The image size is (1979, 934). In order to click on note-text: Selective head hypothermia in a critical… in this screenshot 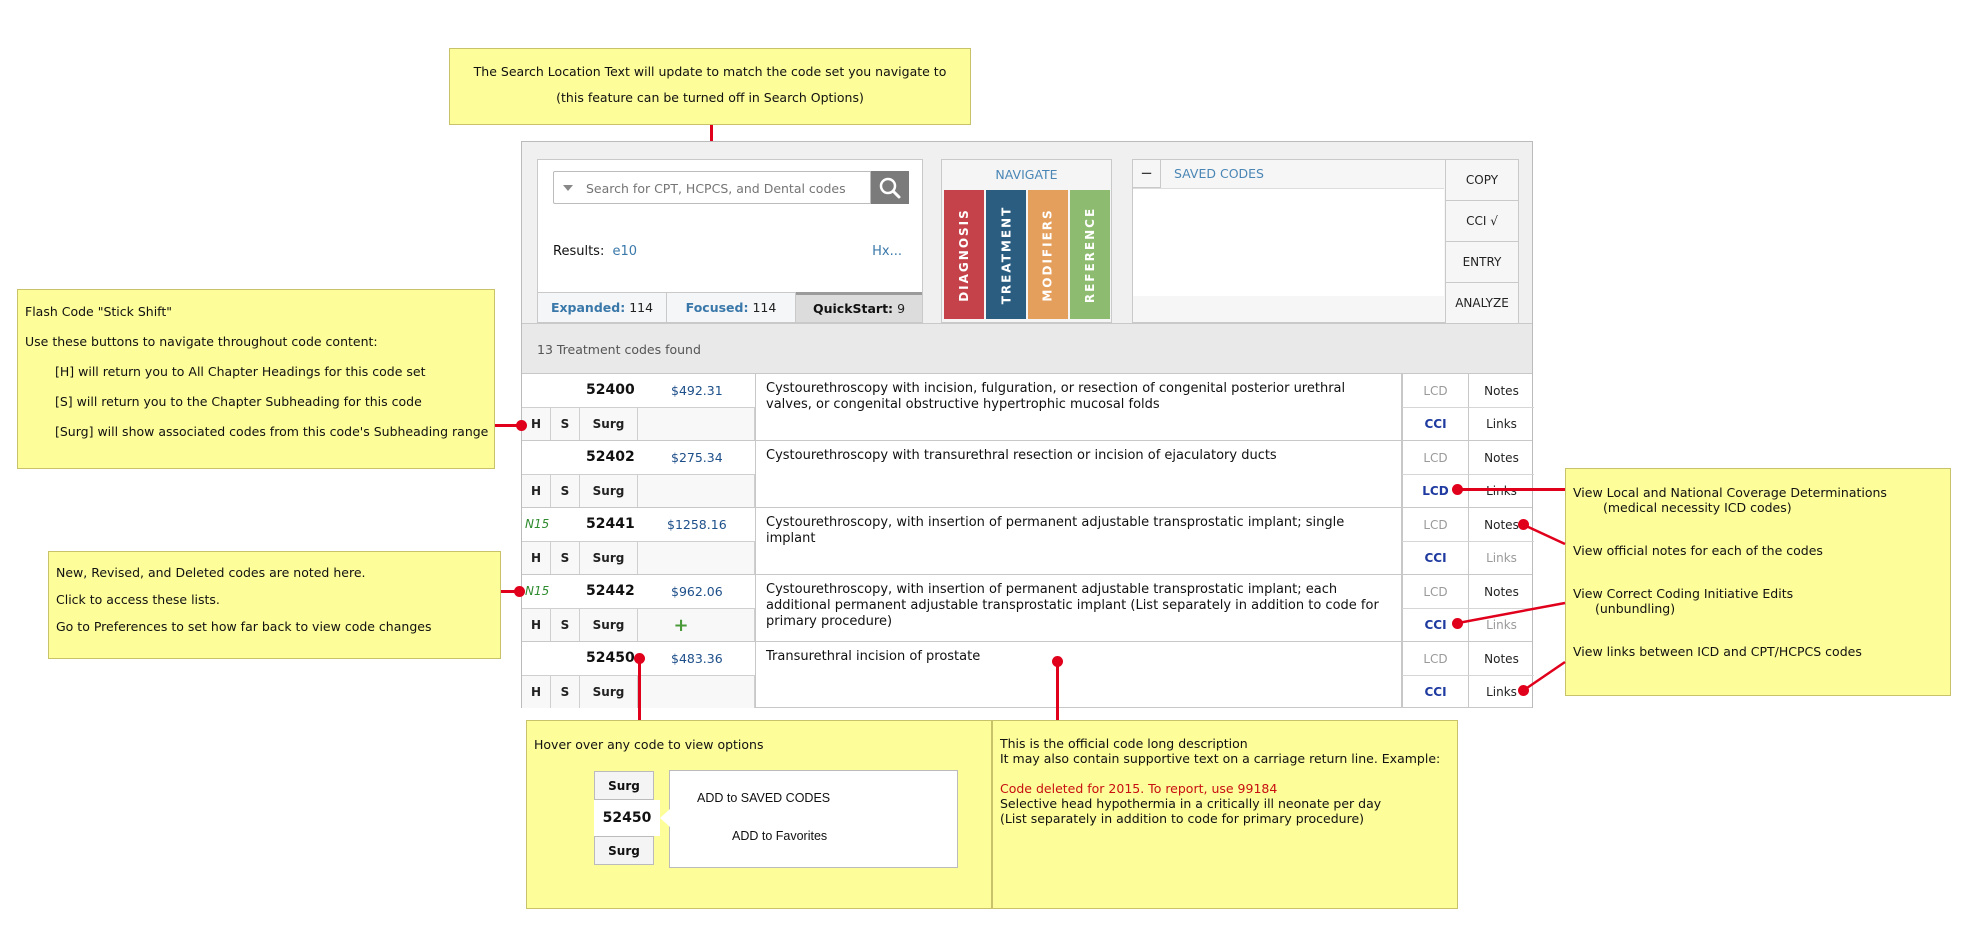, I will do `click(1191, 803)`.